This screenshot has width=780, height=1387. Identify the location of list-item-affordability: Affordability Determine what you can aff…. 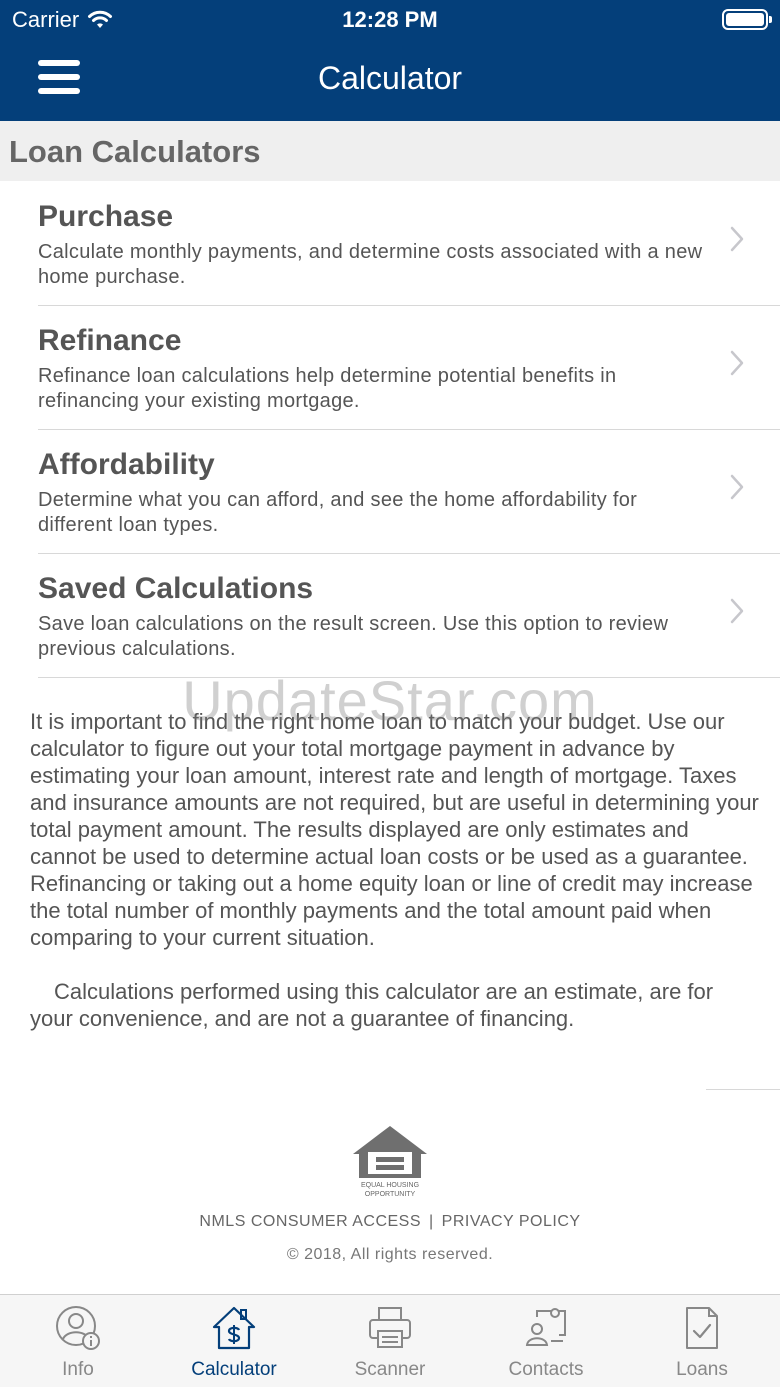
(390, 492).